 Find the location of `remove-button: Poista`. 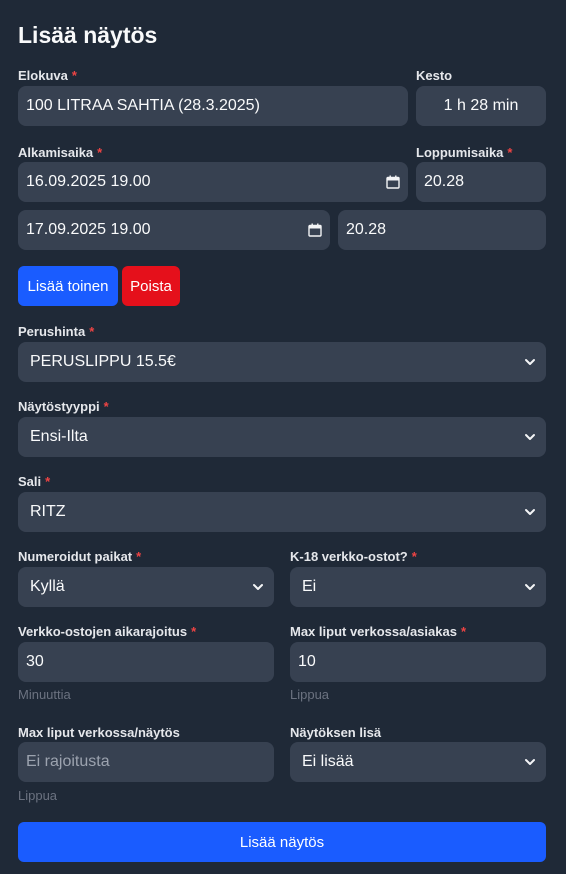

remove-button: Poista is located at coordinates (151, 286).